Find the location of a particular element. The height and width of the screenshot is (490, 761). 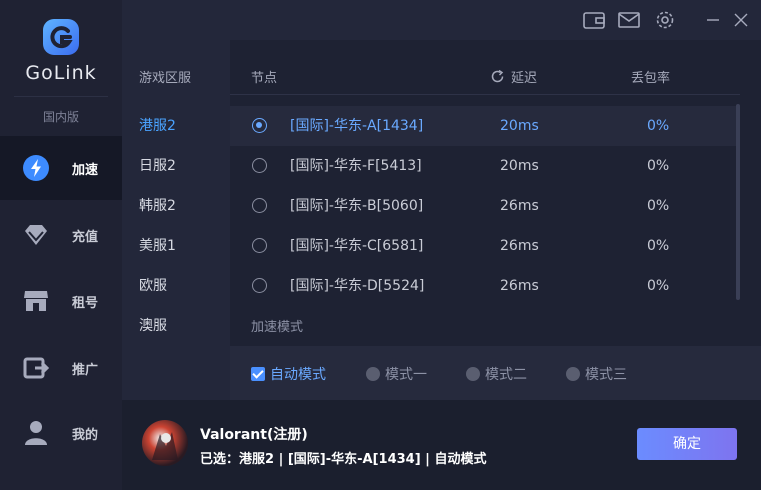

lightning-icon is located at coordinates (36, 168).